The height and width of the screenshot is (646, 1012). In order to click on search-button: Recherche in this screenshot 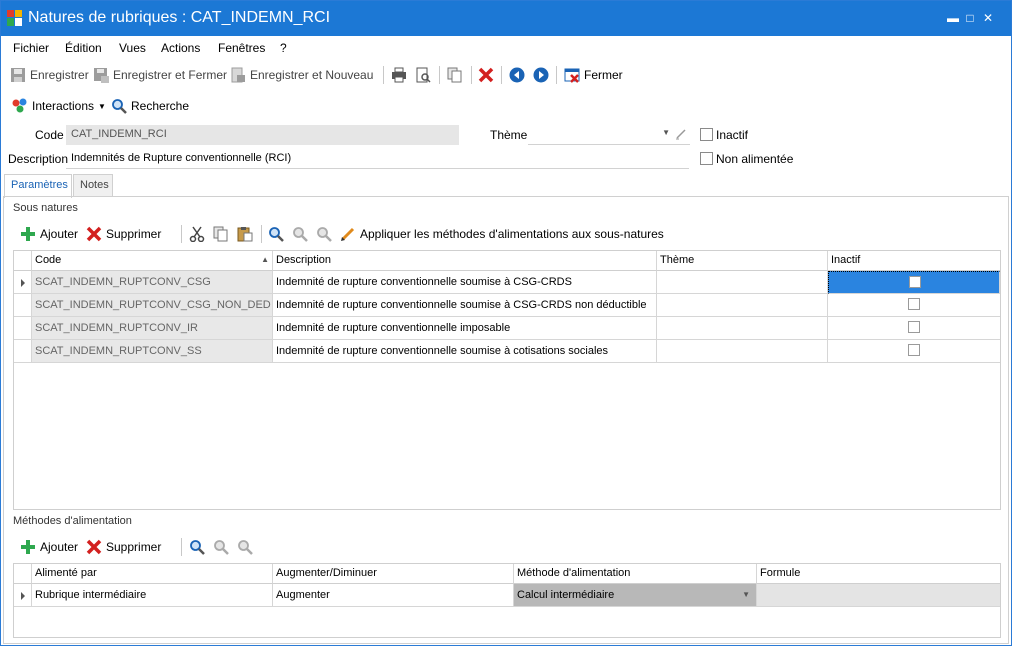, I will do `click(150, 106)`.